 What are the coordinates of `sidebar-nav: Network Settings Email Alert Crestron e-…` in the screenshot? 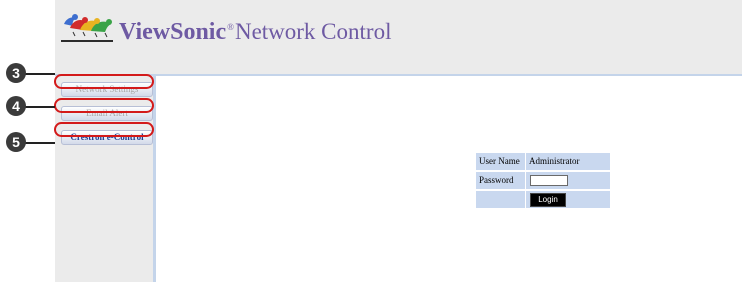 It's located at (105, 179).